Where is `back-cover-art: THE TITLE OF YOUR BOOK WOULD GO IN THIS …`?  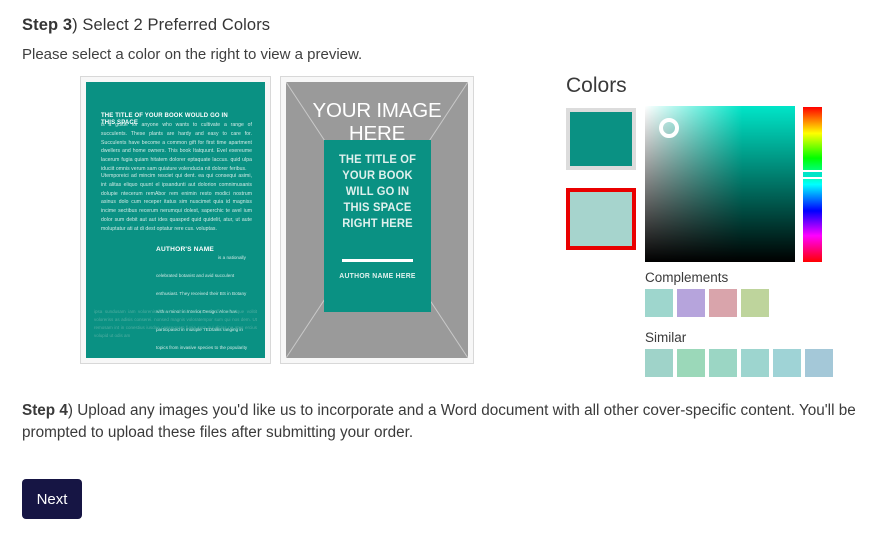
back-cover-art: THE TITLE OF YOUR BOOK WOULD GO IN THIS … is located at coordinates (175, 220).